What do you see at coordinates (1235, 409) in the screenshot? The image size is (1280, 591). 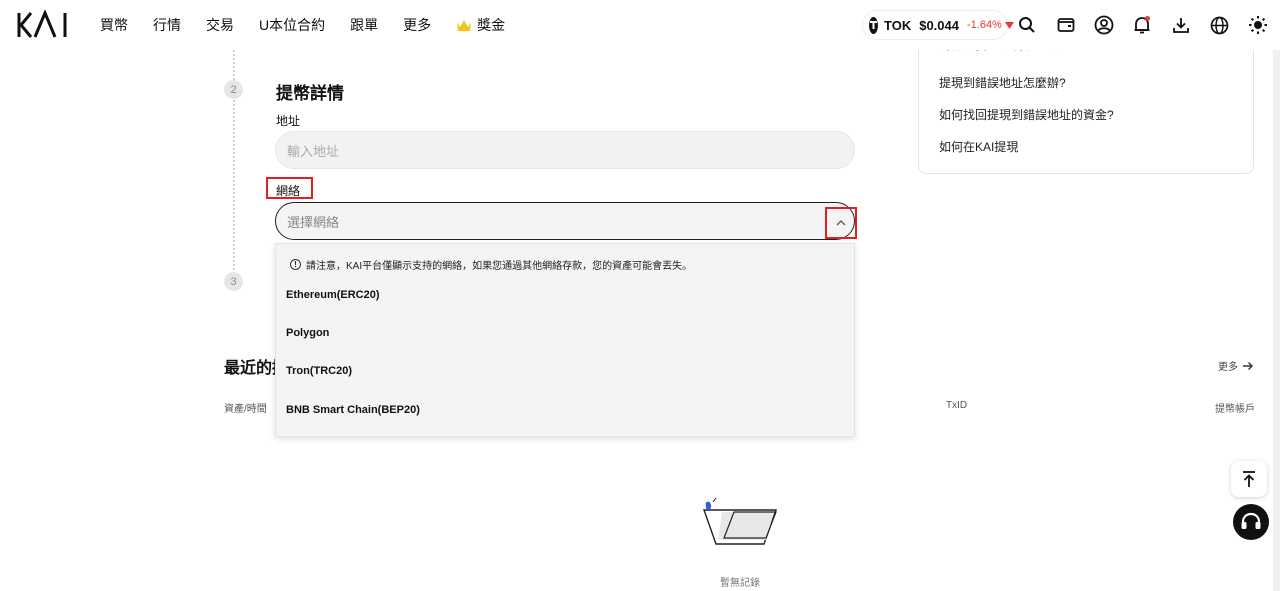 I see `column-account: 提幣帳戶` at bounding box center [1235, 409].